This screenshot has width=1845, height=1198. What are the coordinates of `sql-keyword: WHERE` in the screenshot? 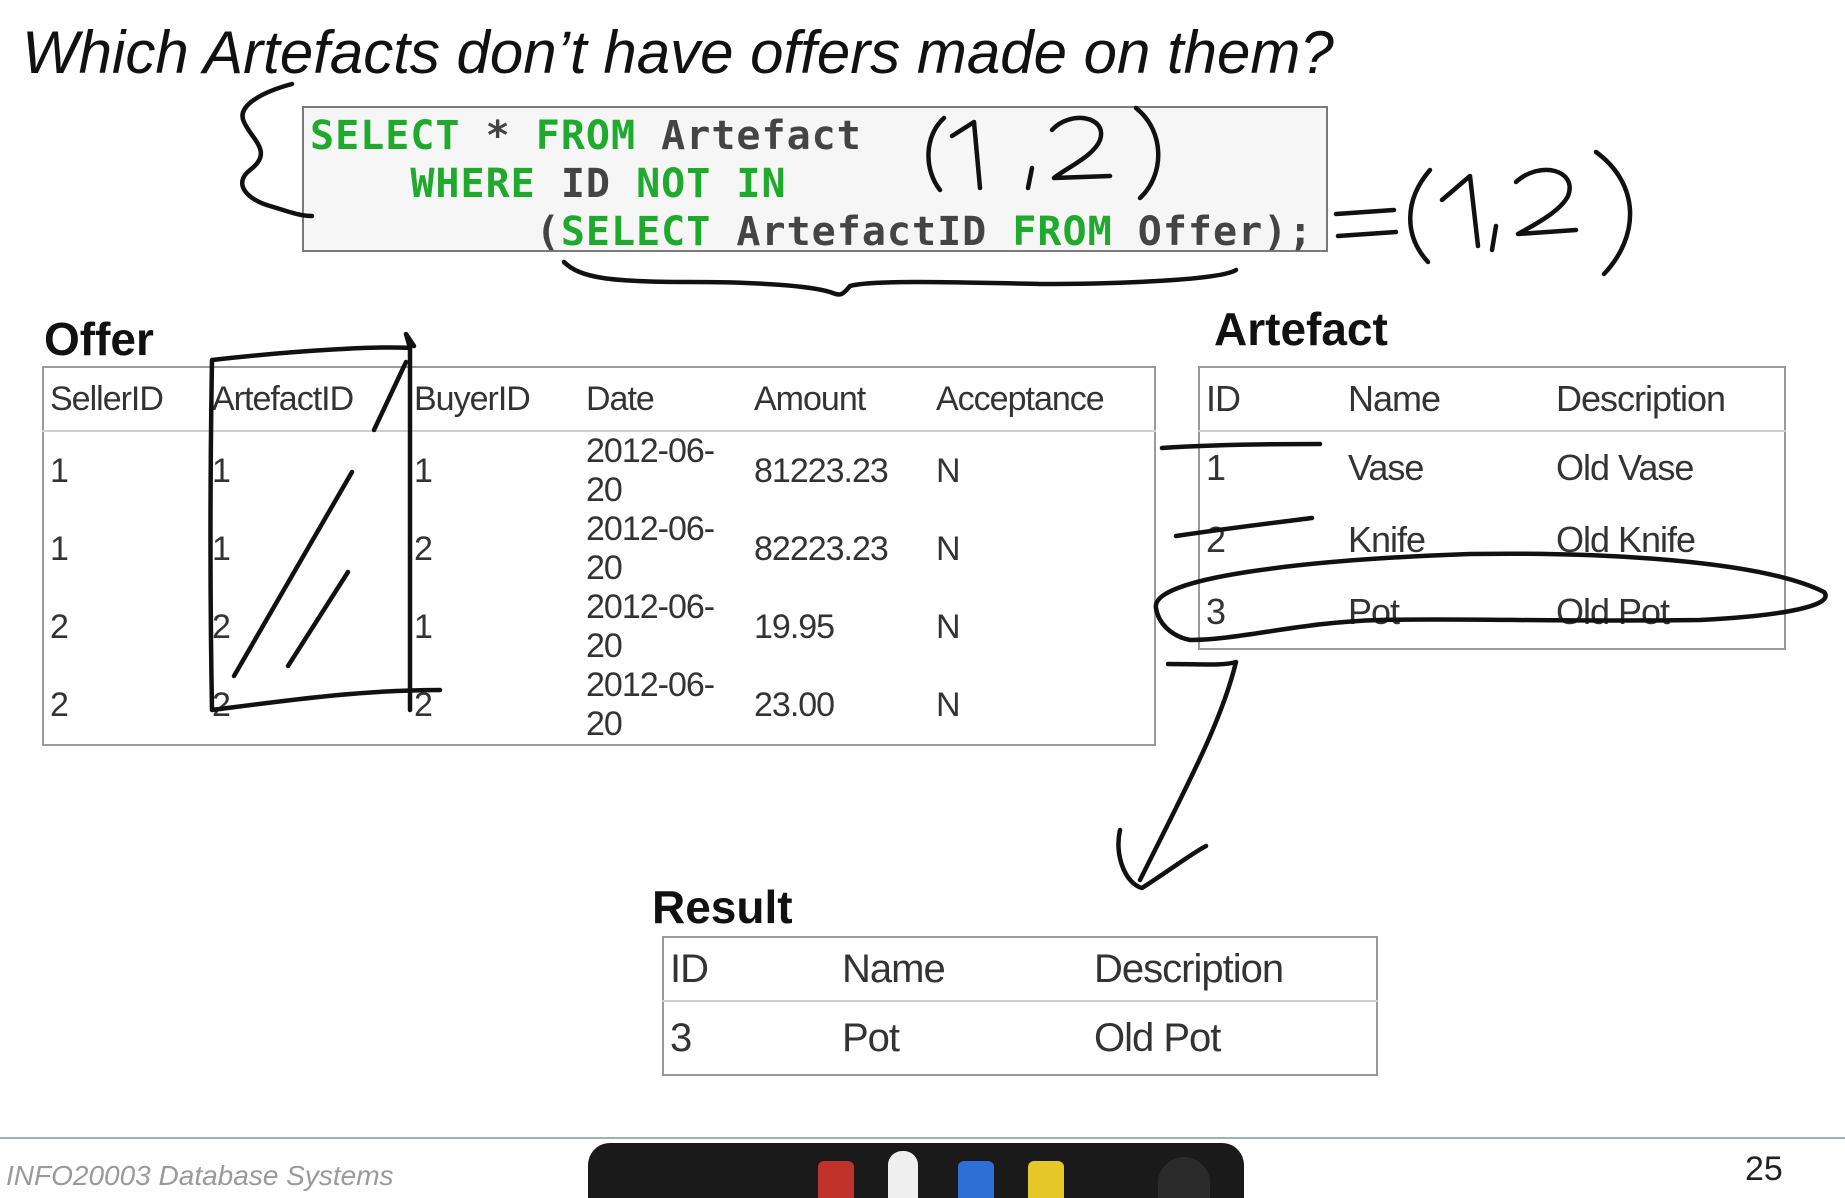 It's located at (473, 184).